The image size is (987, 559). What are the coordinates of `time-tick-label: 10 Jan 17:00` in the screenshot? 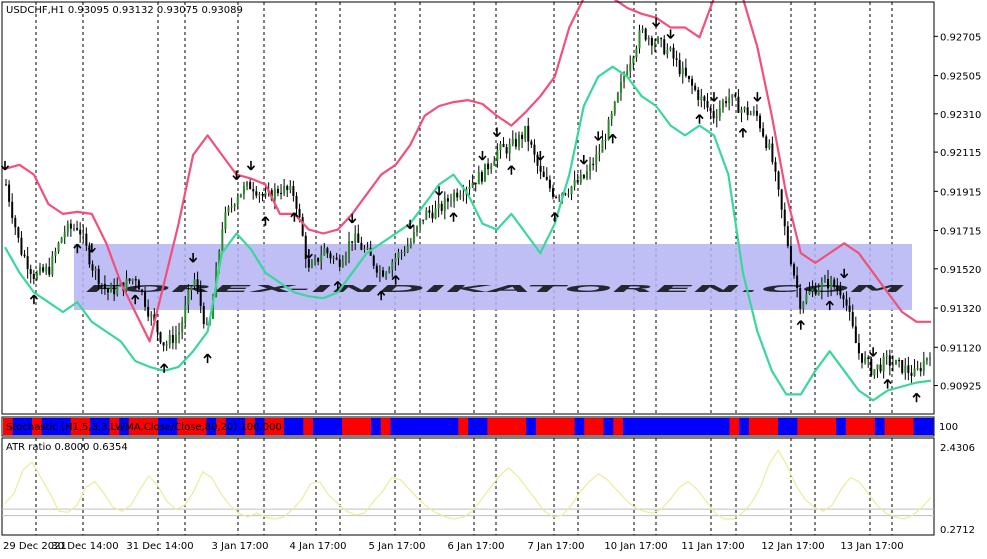 It's located at (635, 546).